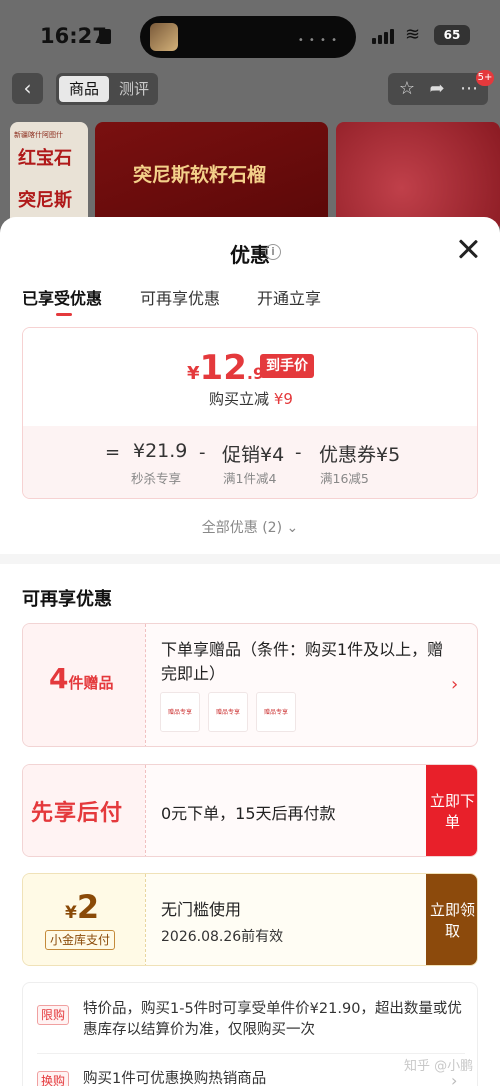  Describe the element at coordinates (251, 1053) in the screenshot. I see `rule-divider` at that location.